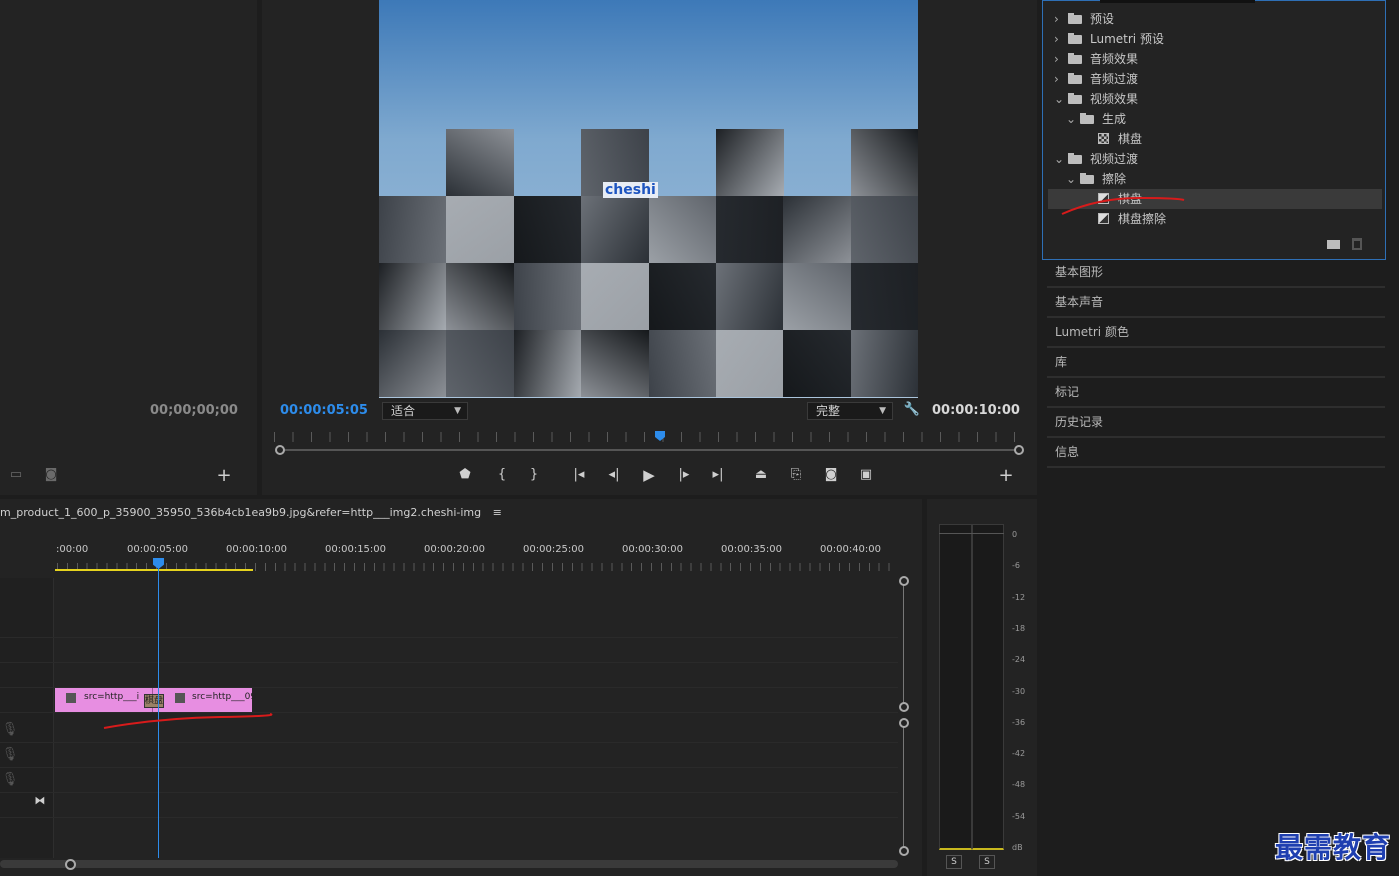 The image size is (1399, 876). Describe the element at coordinates (650, 450) in the screenshot. I see `program-scrubber-track` at that location.